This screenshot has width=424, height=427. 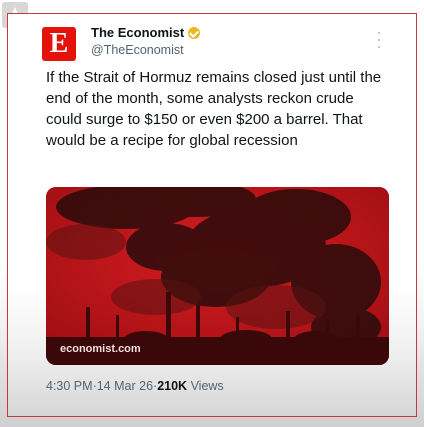 I want to click on views-label: Views, so click(x=207, y=386).